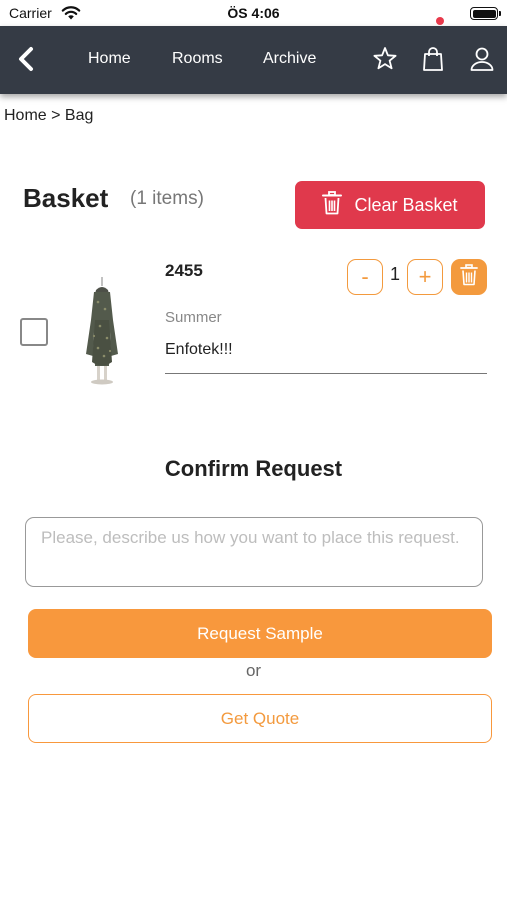  Describe the element at coordinates (66, 198) in the screenshot. I see `basket-title: Basket` at that location.